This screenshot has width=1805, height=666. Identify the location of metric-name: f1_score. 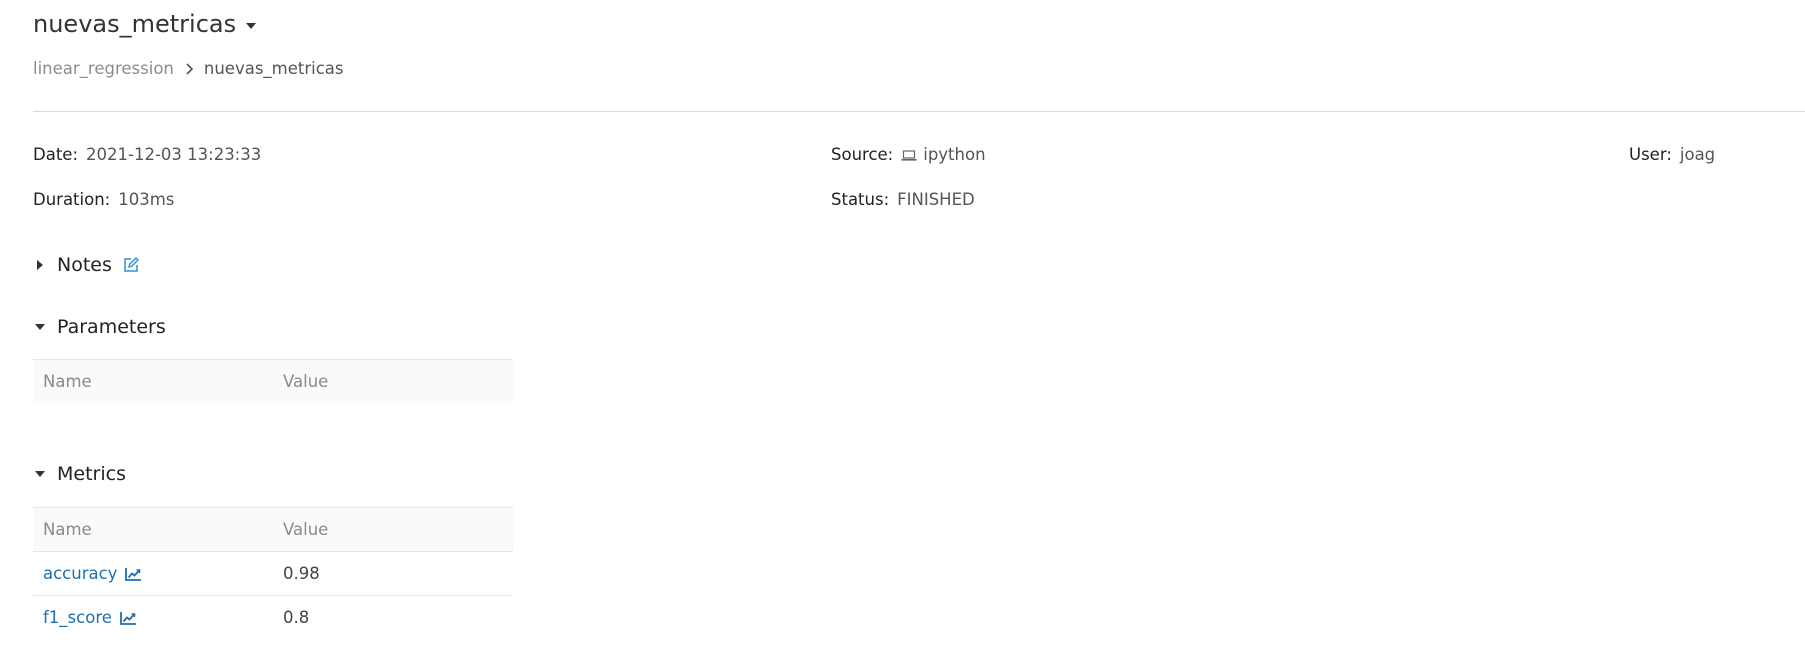
(77, 617).